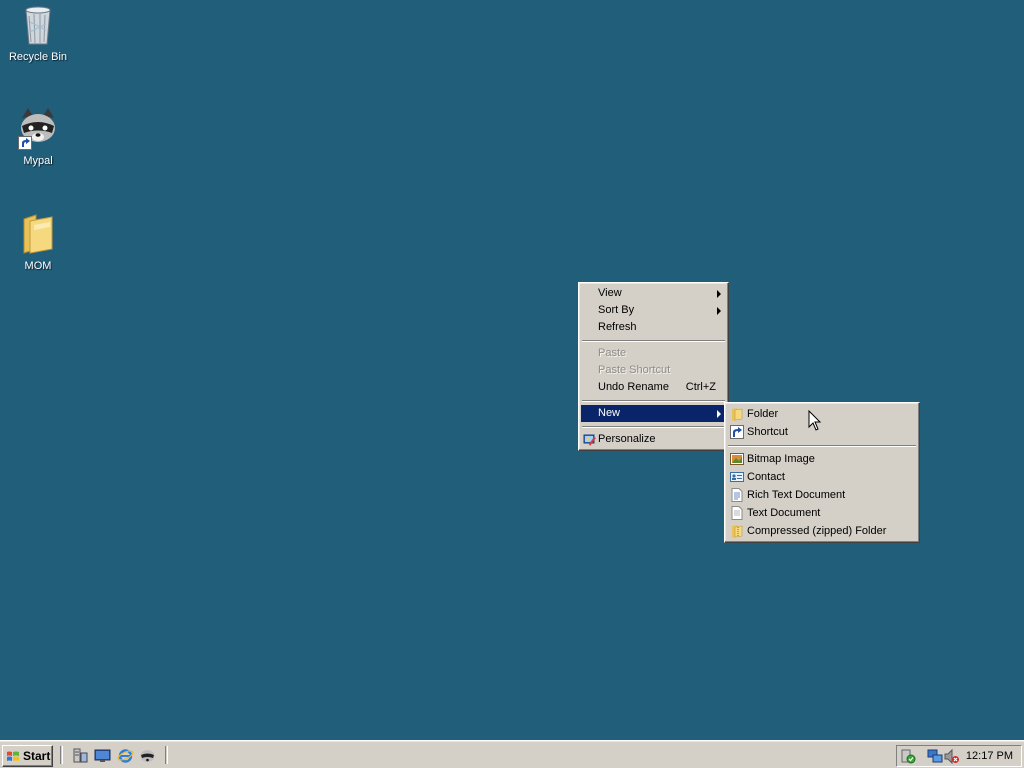  Describe the element at coordinates (815, 420) in the screenshot. I see `mouse-pointer-icon` at that location.